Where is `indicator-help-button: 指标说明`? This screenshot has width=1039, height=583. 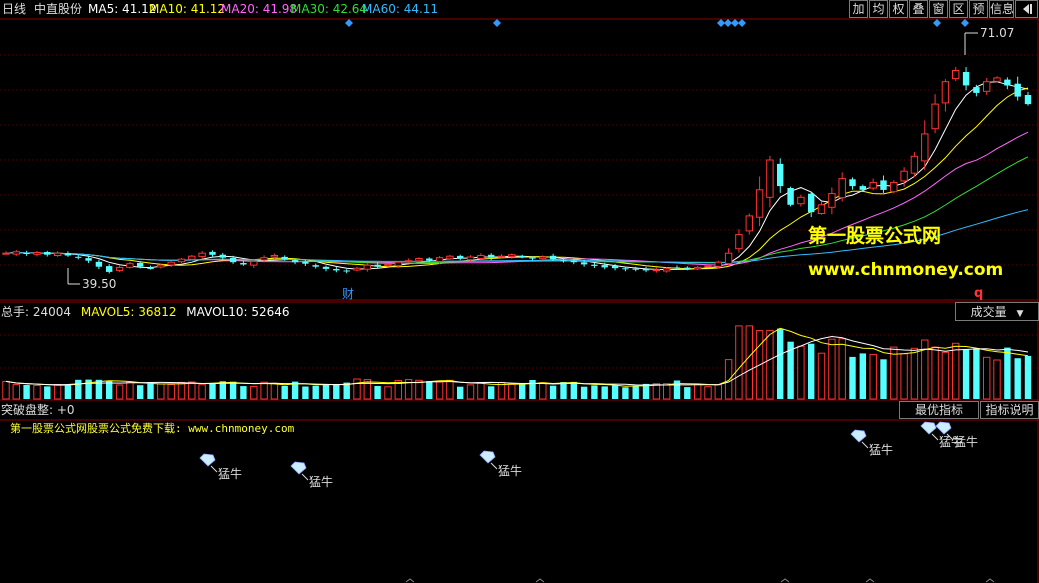
indicator-help-button: 指标说明 is located at coordinates (1009, 410).